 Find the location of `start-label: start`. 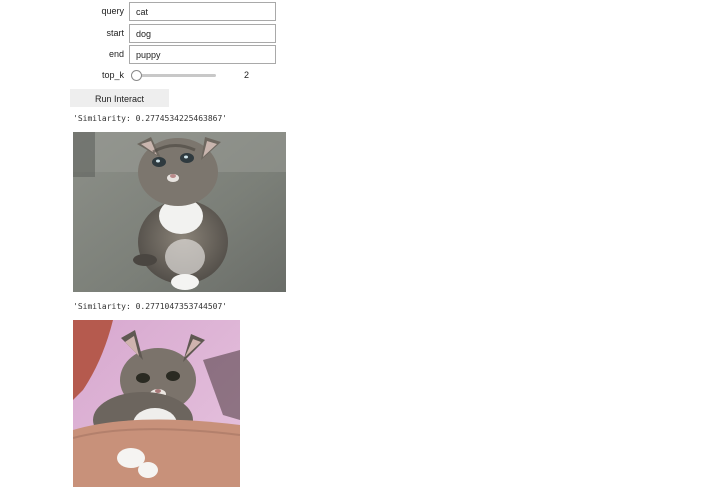

start-label: start is located at coordinates (115, 33).